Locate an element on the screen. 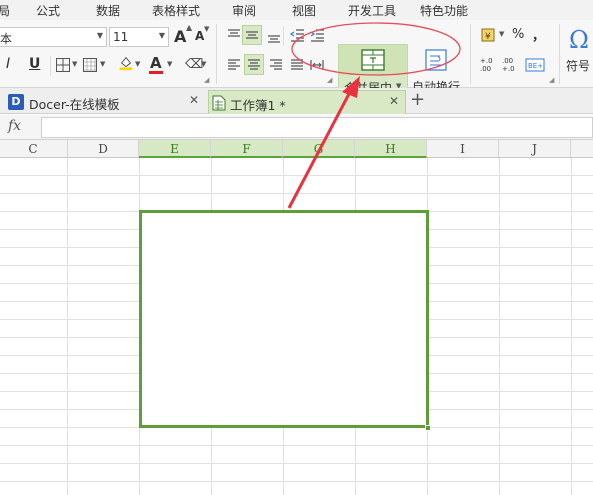 The height and width of the screenshot is (495, 593). align-middle-button is located at coordinates (252, 35).